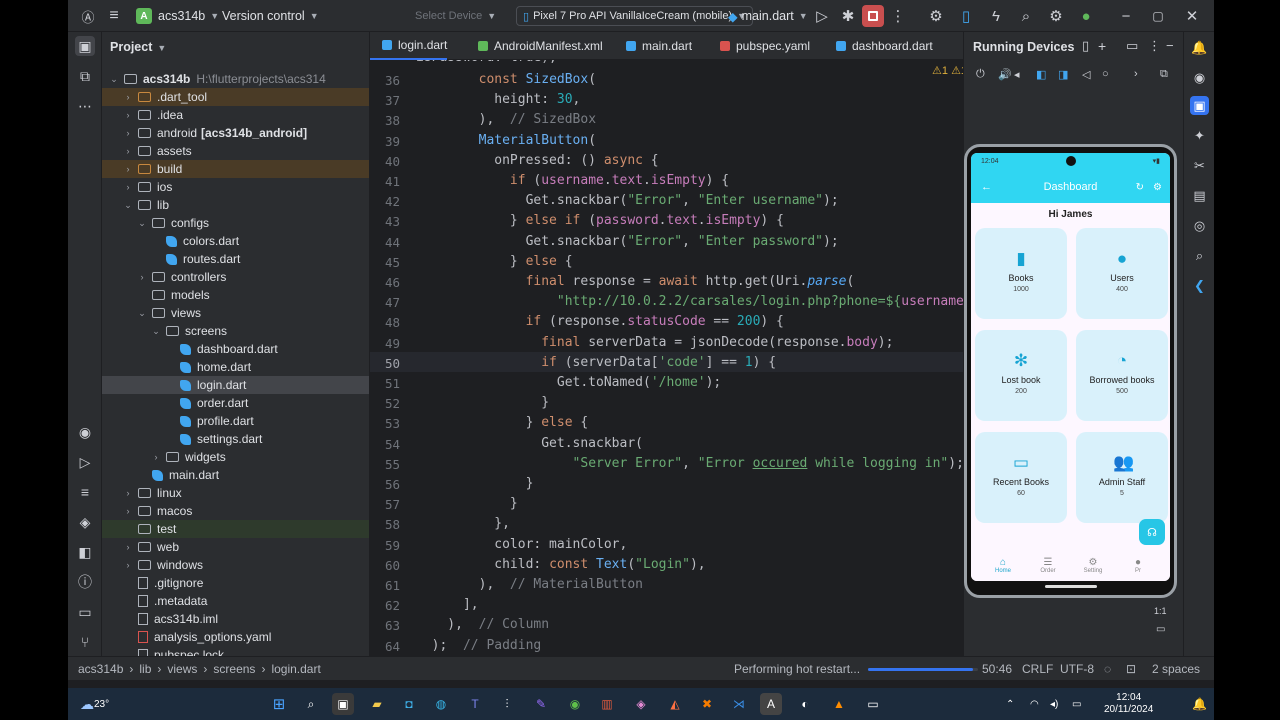 The width and height of the screenshot is (1280, 720). I want to click on nav-item-home: ⌂ Home, so click(1003, 565).